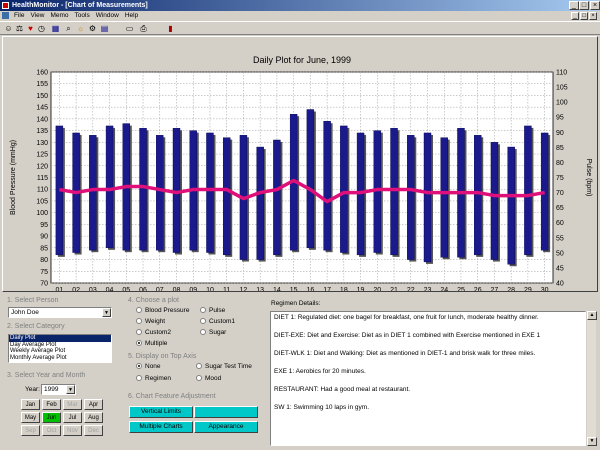 The height and width of the screenshot is (450, 600). Describe the element at coordinates (60, 358) in the screenshot. I see `list-item: Monthly Average Plot` at that location.